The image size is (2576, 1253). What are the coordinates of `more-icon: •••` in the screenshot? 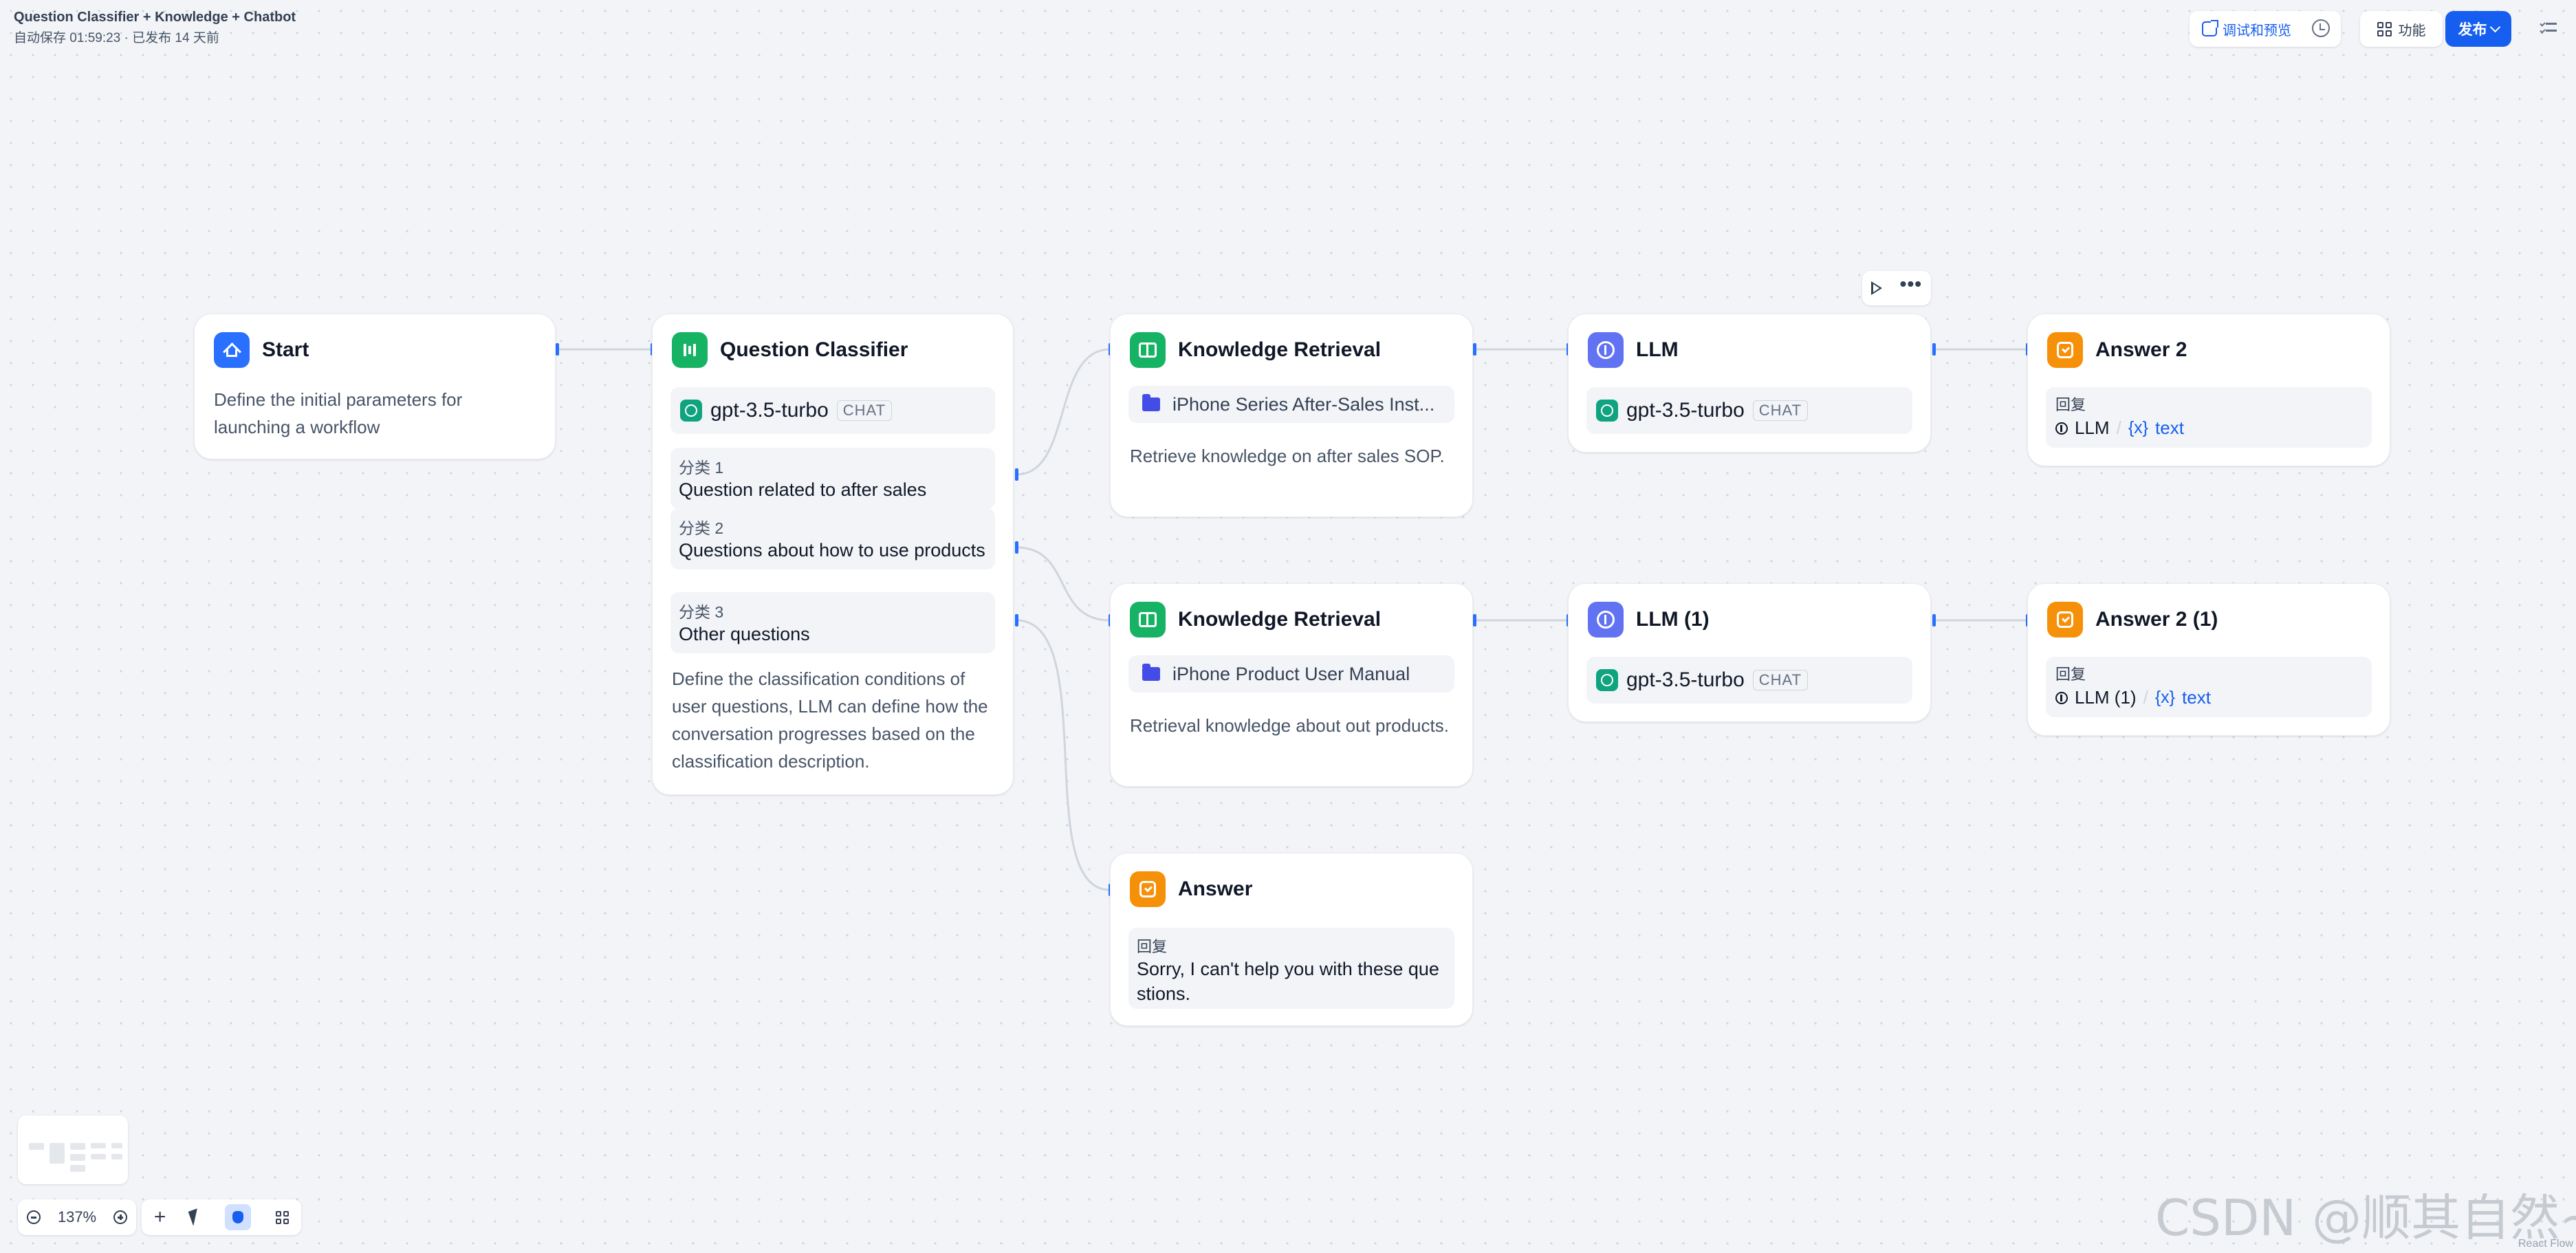 It's located at (1911, 284).